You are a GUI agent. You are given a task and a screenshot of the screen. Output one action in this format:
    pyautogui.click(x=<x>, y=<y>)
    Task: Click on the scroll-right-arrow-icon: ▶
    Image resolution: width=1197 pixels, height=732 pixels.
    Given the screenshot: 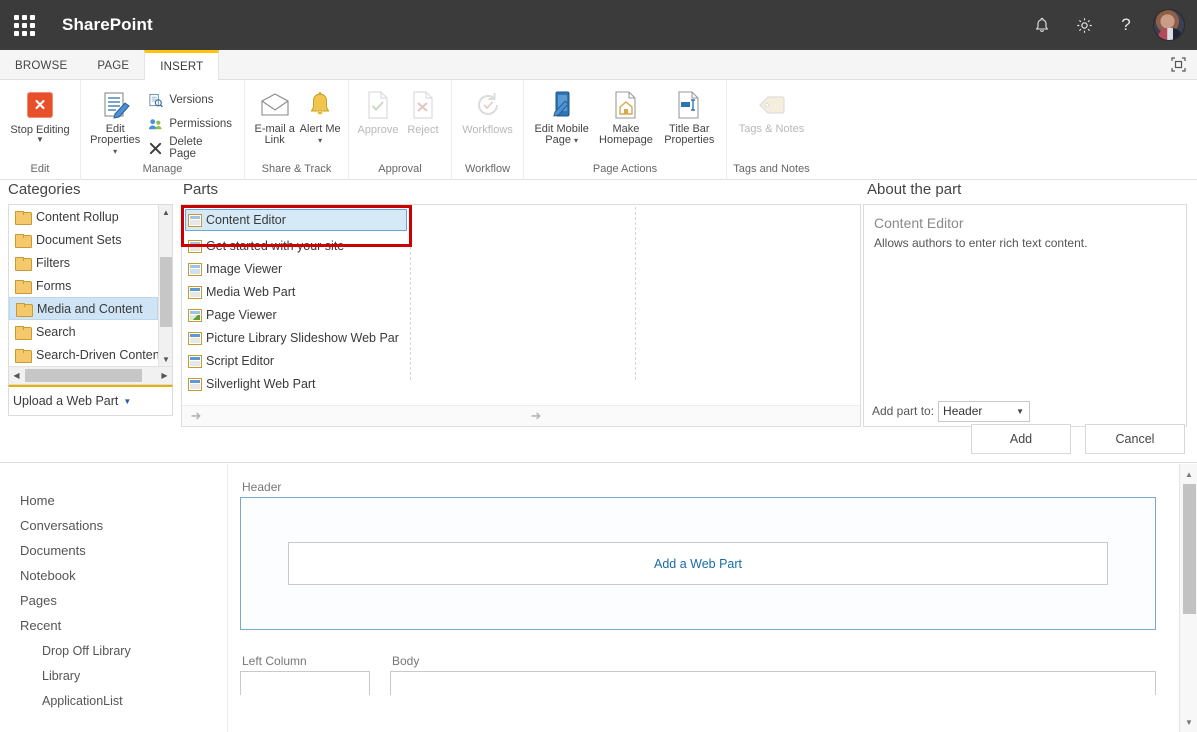 What is the action you would take?
    pyautogui.click(x=164, y=375)
    